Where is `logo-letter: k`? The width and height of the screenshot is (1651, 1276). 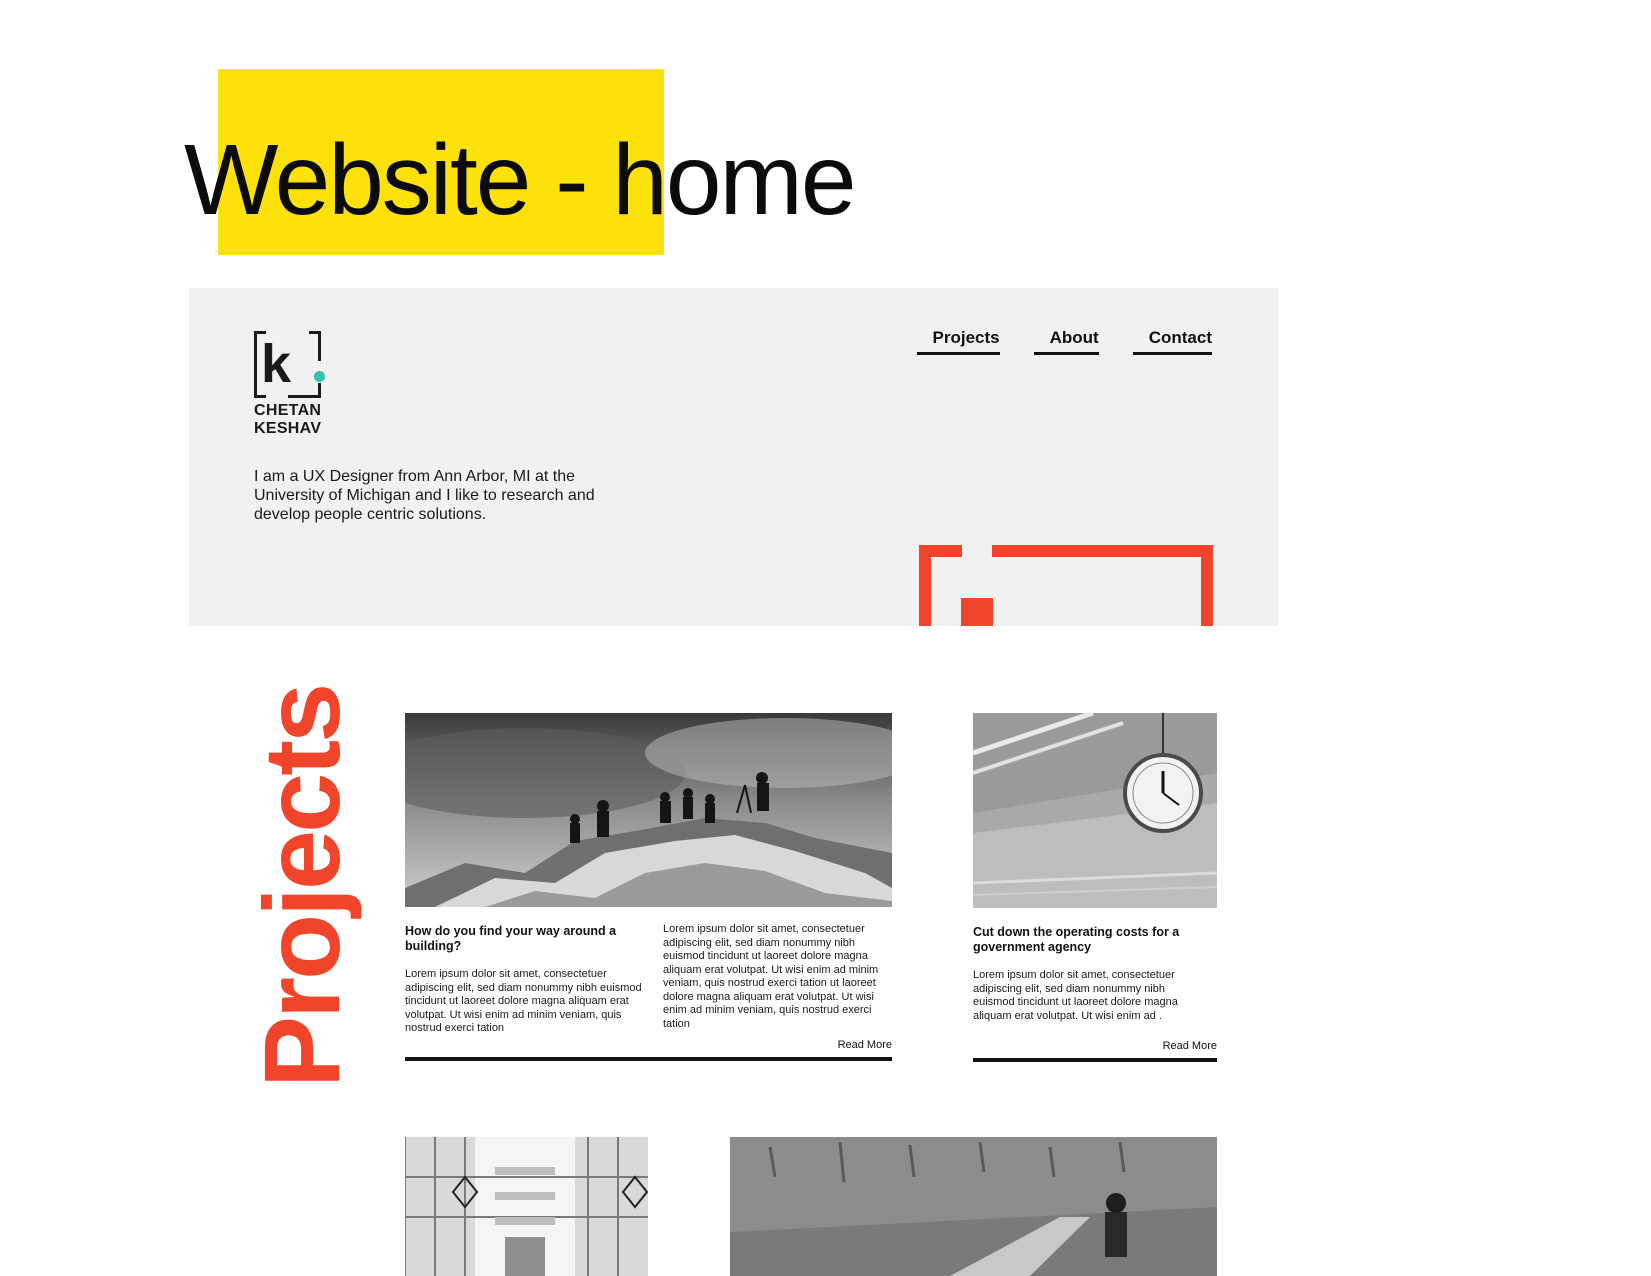 logo-letter: k is located at coordinates (276, 364).